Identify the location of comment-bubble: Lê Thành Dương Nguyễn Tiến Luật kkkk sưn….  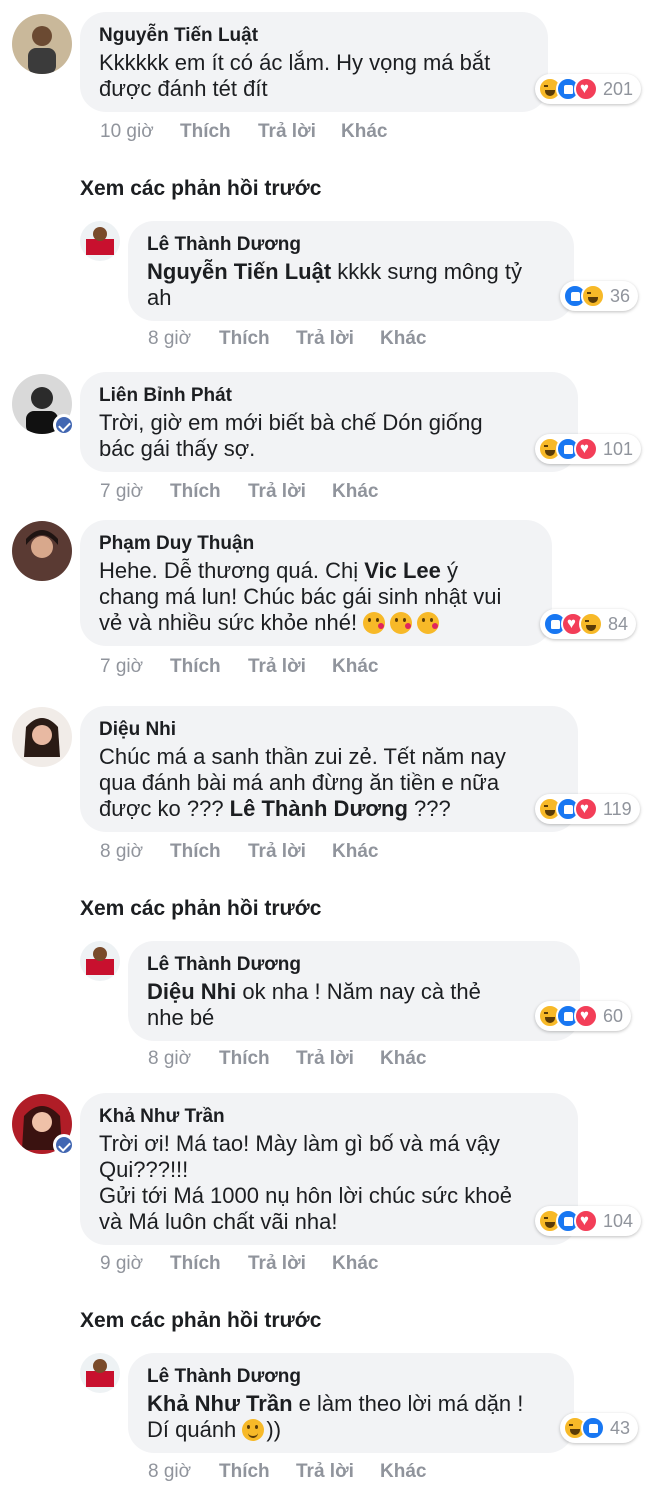
(351, 271).